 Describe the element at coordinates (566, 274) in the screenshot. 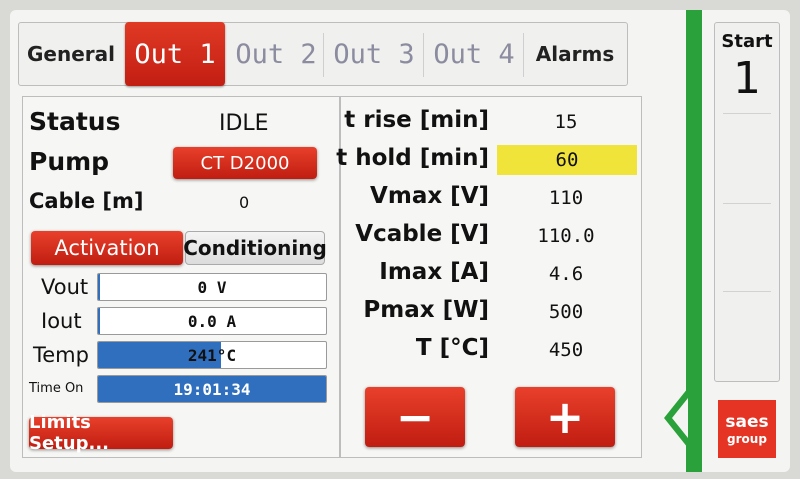

I see `imax-value: 4.6` at that location.